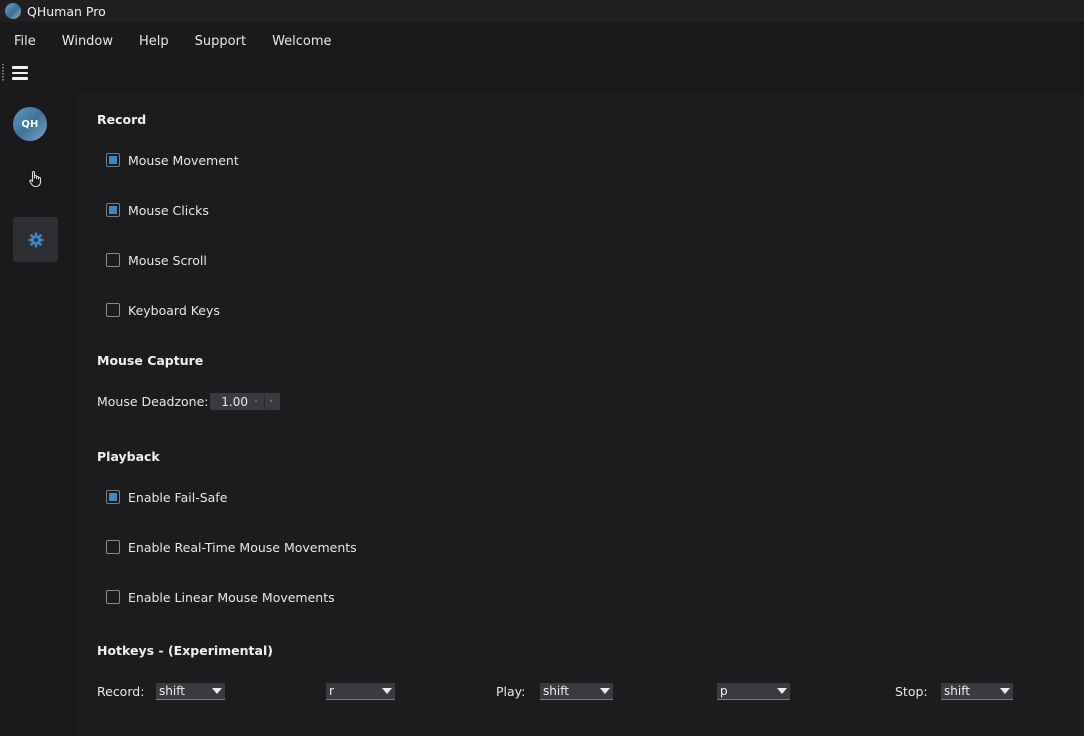  What do you see at coordinates (229, 402) in the screenshot?
I see `mouse-deadzone-value: 1.00` at bounding box center [229, 402].